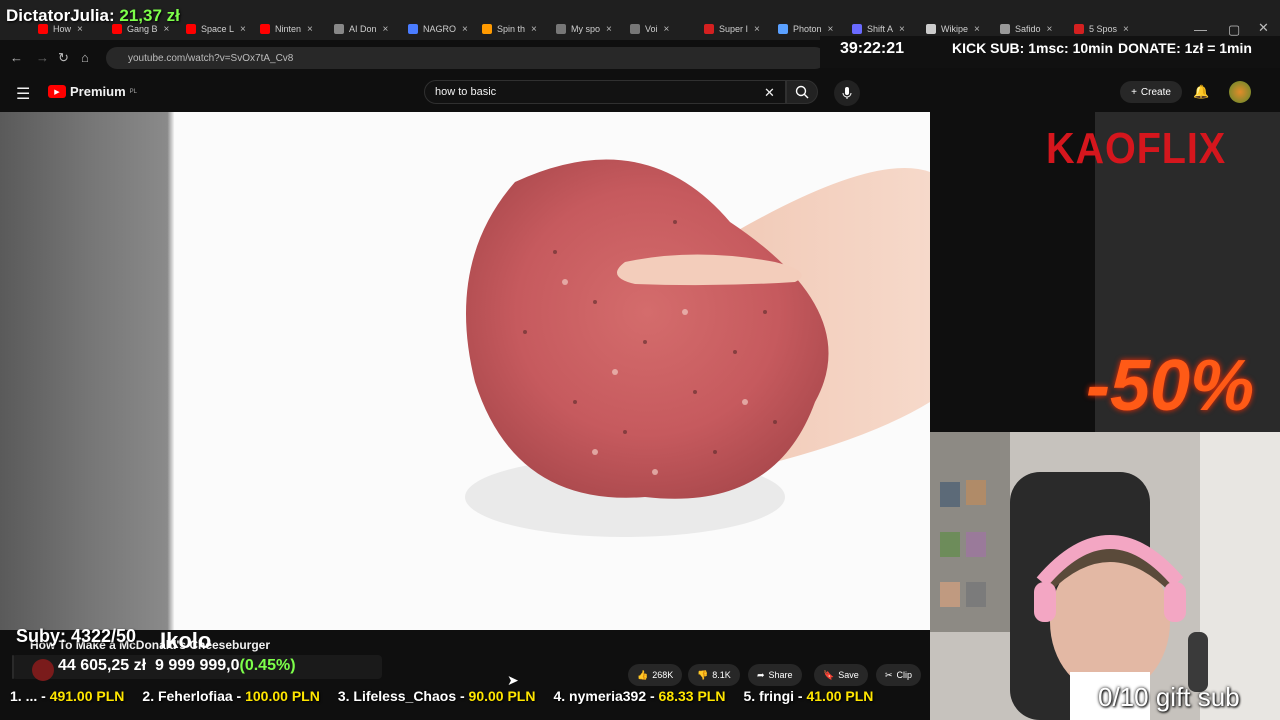  I want to click on tab-label: 5 Spos, so click(1103, 29).